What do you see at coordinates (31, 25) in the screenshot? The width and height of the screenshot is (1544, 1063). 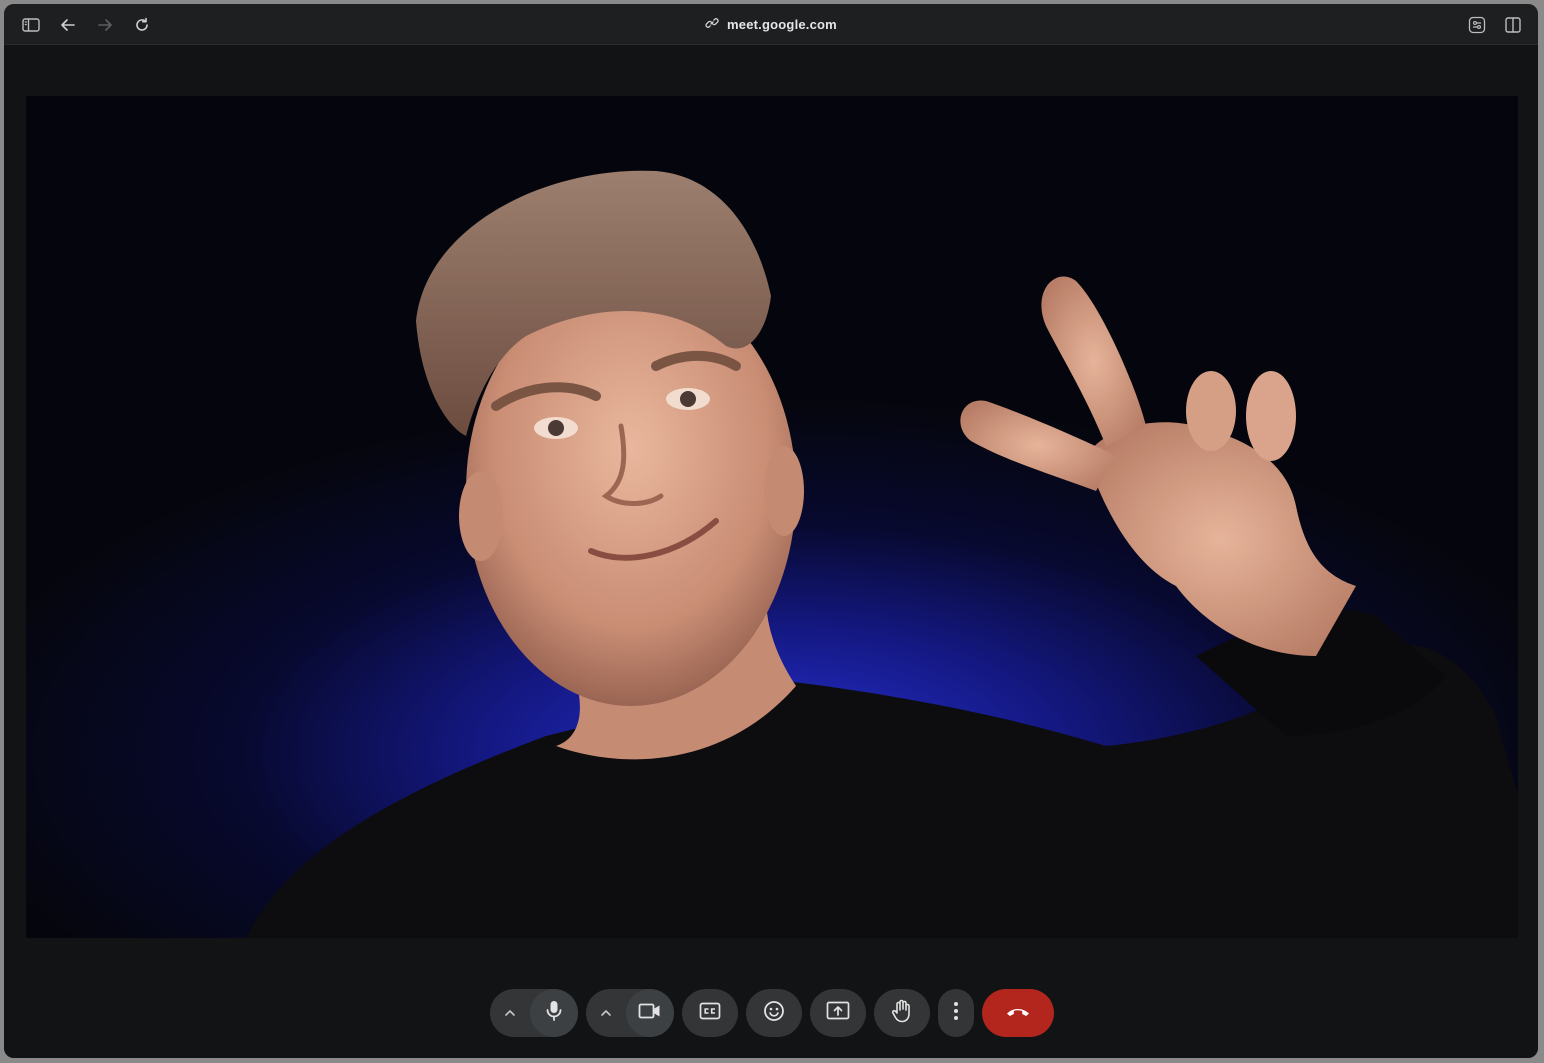 I see `sidebar-toggle-icon` at bounding box center [31, 25].